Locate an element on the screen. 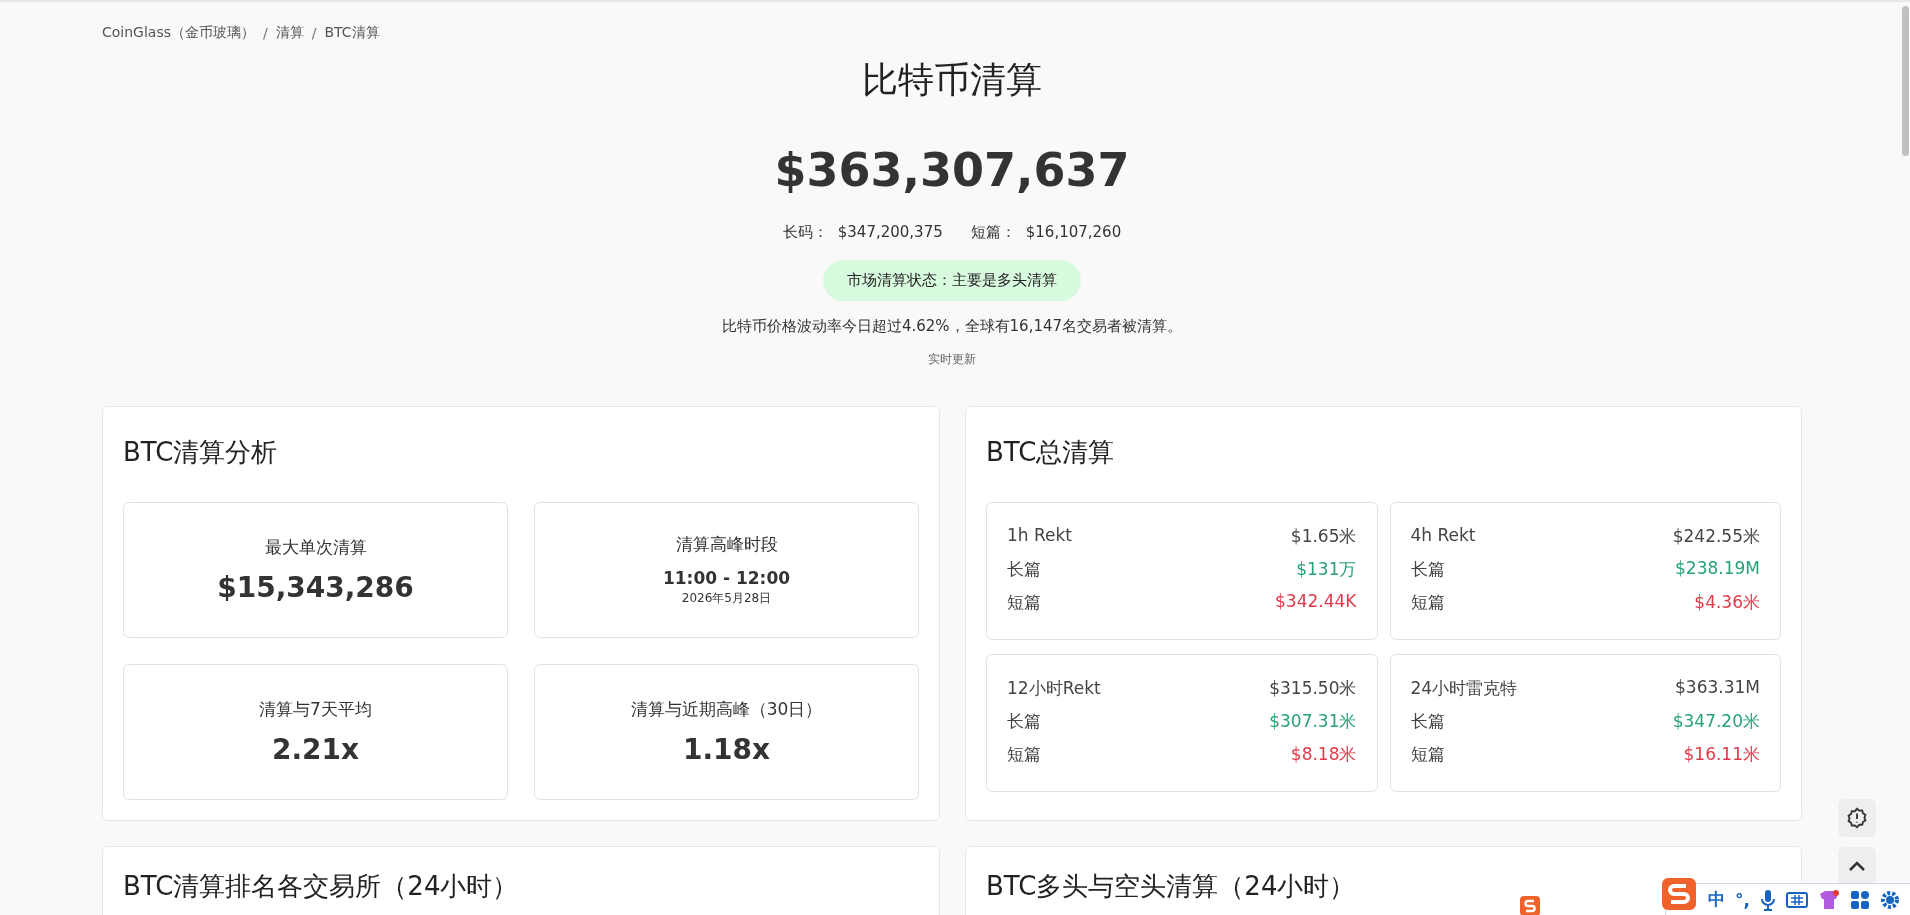  stat-value: 1.18x is located at coordinates (726, 749).